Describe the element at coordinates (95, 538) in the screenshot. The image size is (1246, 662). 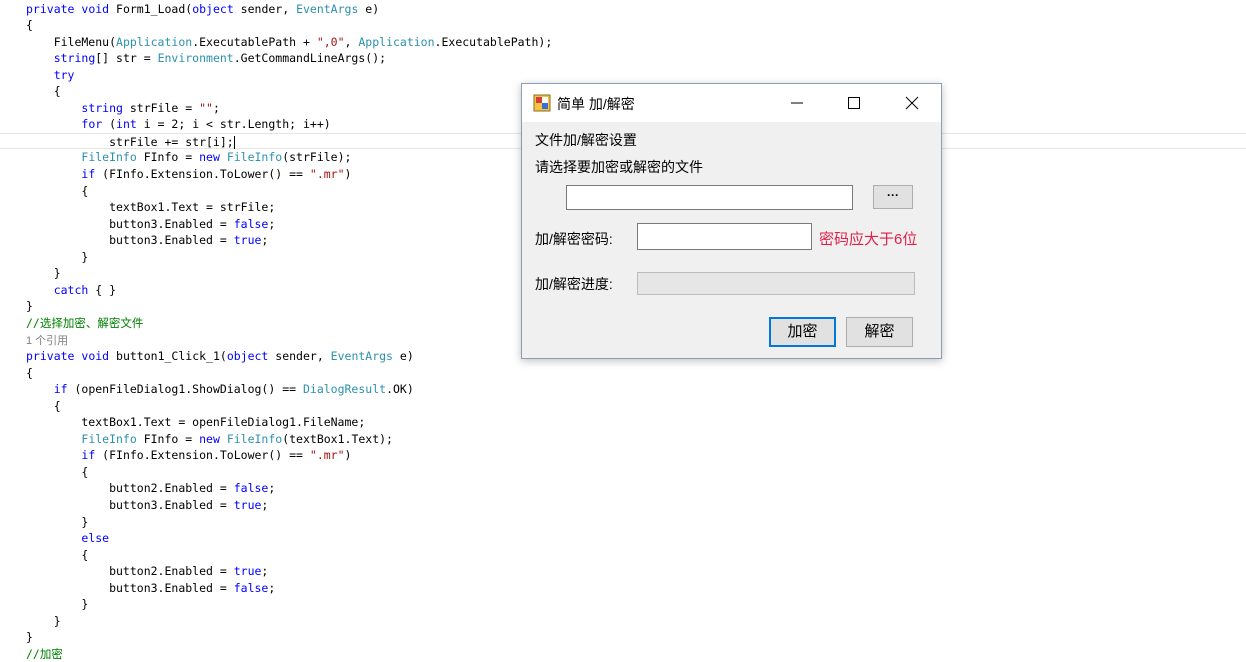
I see `code-line: else` at that location.